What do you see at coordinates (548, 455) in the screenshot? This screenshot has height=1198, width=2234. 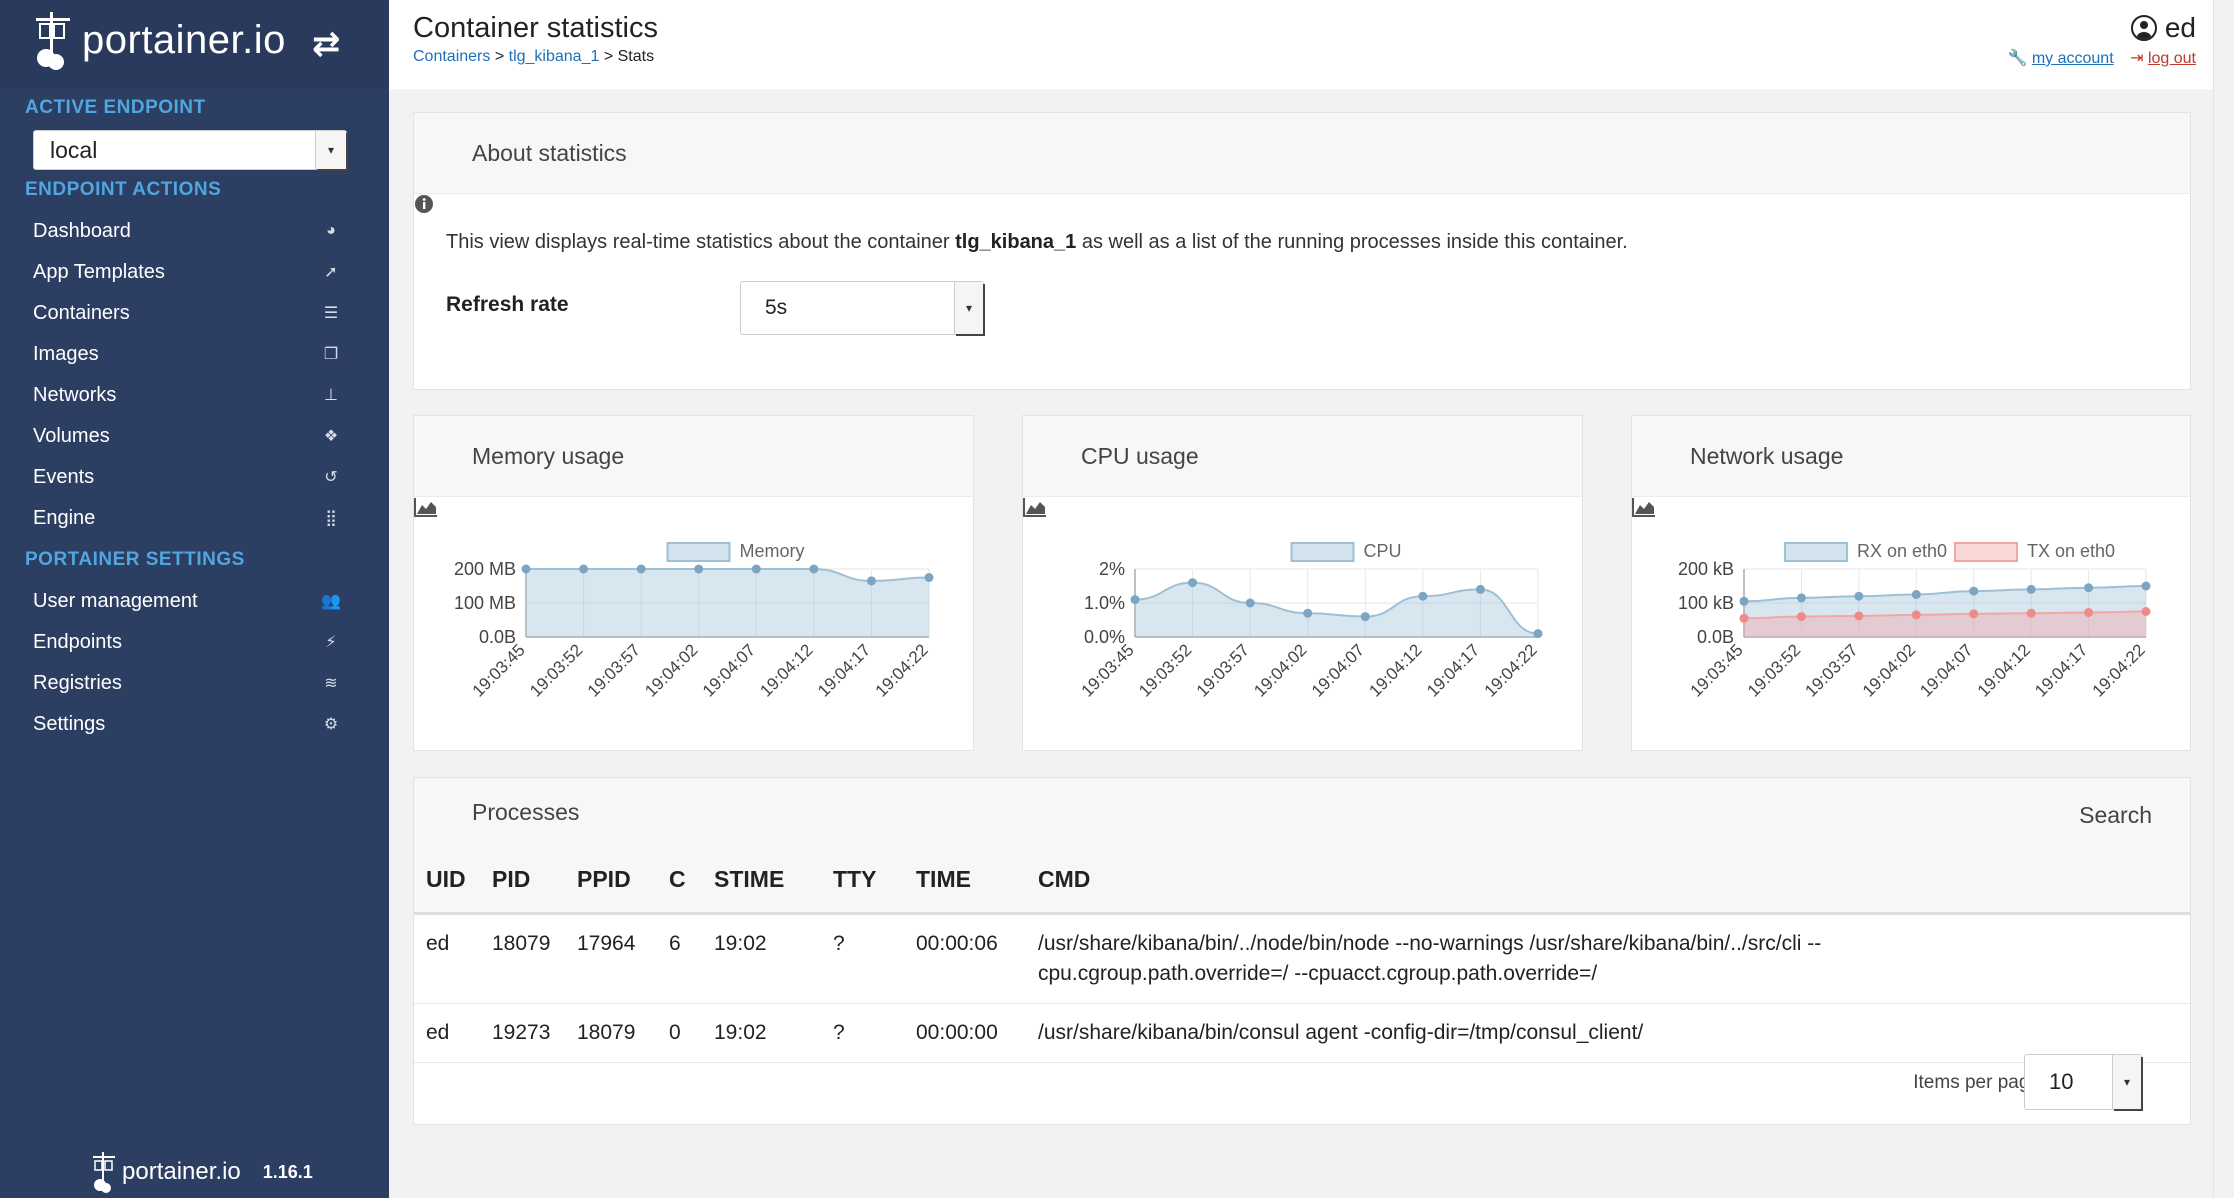 I see `memory-usage-title: Memory usage` at bounding box center [548, 455].